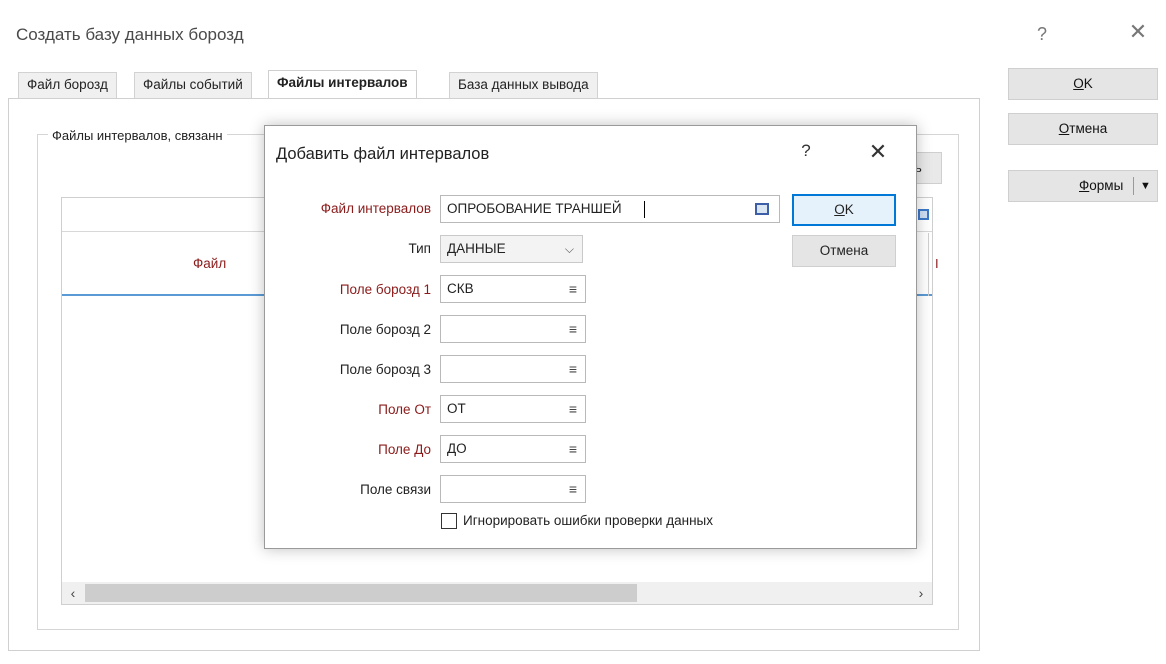 This screenshot has width=1166, height=664. What do you see at coordinates (921, 593) in the screenshot?
I see `scroll-right-icon: ›` at bounding box center [921, 593].